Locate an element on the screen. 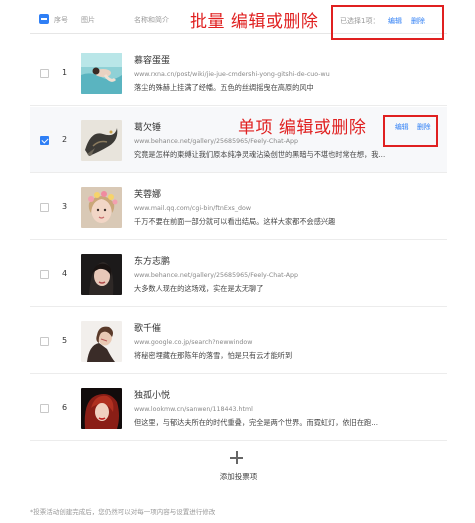  batch-delete-button: 删除 is located at coordinates (418, 21).